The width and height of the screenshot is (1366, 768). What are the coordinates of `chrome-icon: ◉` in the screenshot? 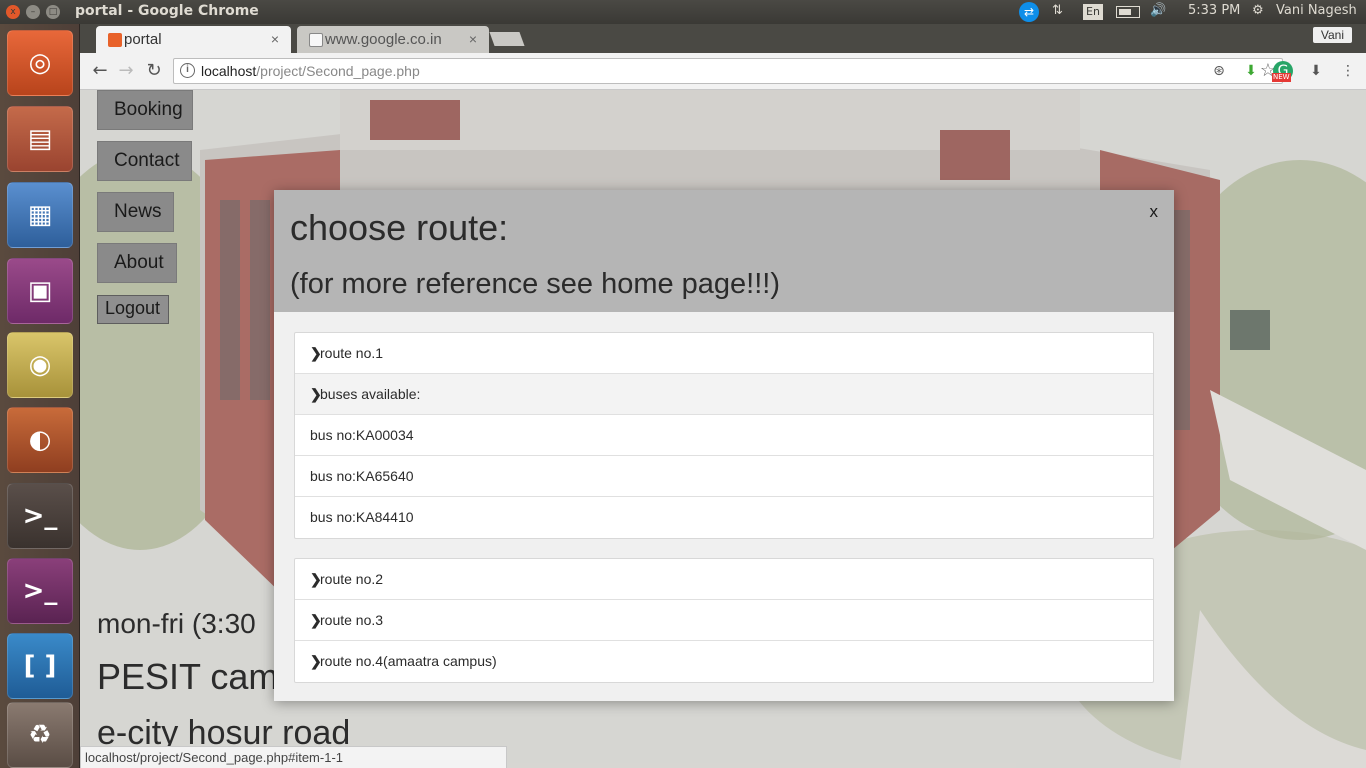 It's located at (40, 365).